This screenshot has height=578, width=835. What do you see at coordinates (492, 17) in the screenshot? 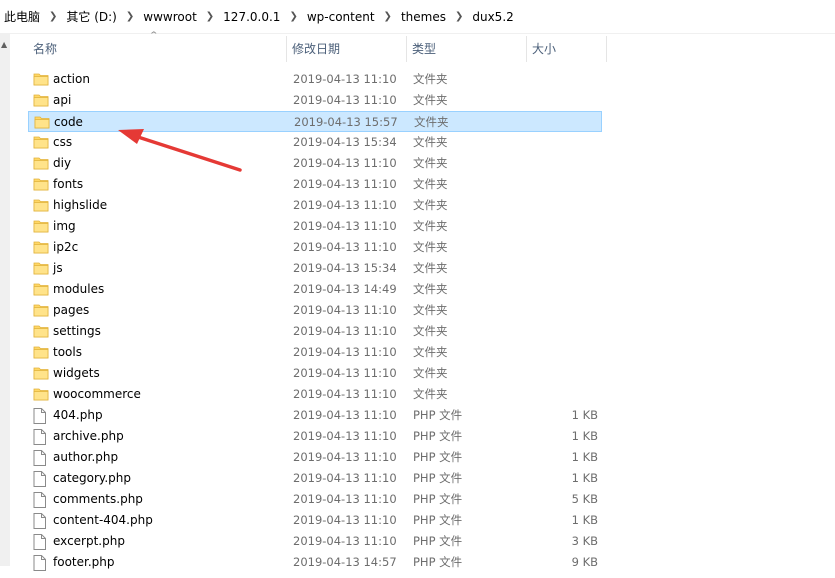
I see `breadcrumb-item: dux5.2` at bounding box center [492, 17].